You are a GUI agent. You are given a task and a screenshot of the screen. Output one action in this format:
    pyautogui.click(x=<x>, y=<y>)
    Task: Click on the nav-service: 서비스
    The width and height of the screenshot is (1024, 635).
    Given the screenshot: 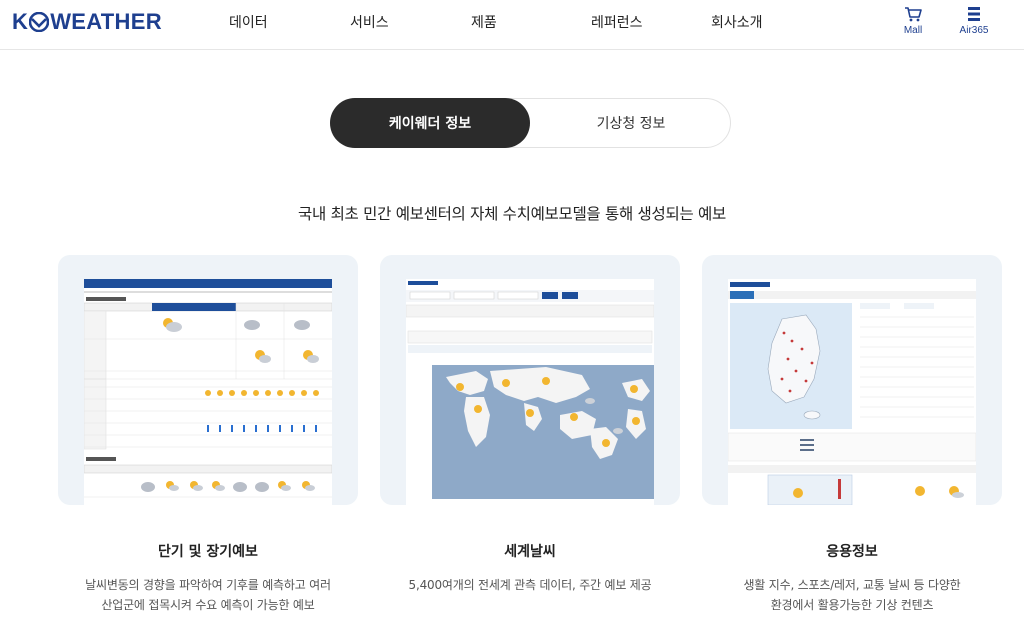 What is the action you would take?
    pyautogui.click(x=369, y=22)
    